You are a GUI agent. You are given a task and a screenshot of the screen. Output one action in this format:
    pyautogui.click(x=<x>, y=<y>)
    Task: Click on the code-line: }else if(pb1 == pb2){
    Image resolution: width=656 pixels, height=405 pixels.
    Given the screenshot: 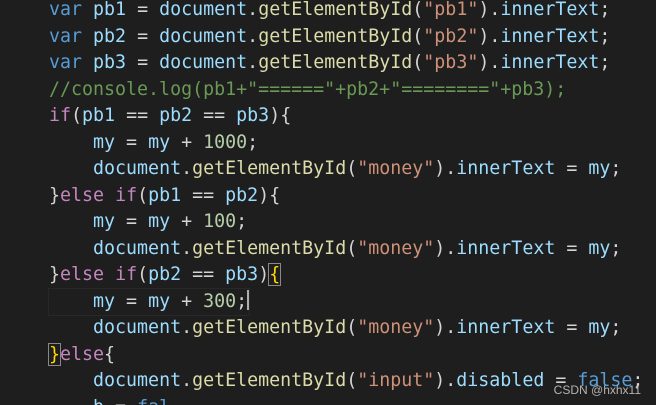 What is the action you would take?
    pyautogui.click(x=164, y=196)
    